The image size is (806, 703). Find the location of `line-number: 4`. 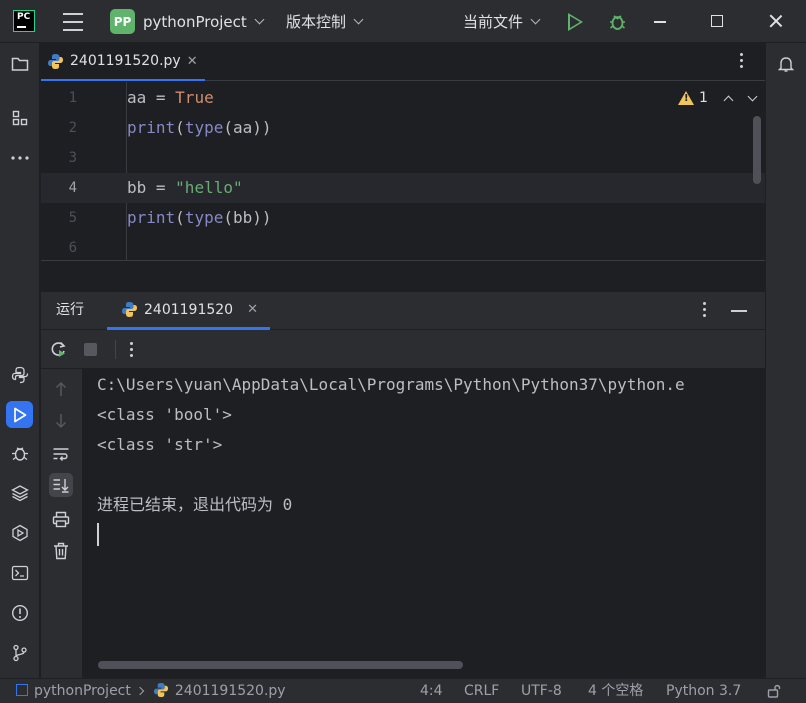

line-number: 4 is located at coordinates (59, 188).